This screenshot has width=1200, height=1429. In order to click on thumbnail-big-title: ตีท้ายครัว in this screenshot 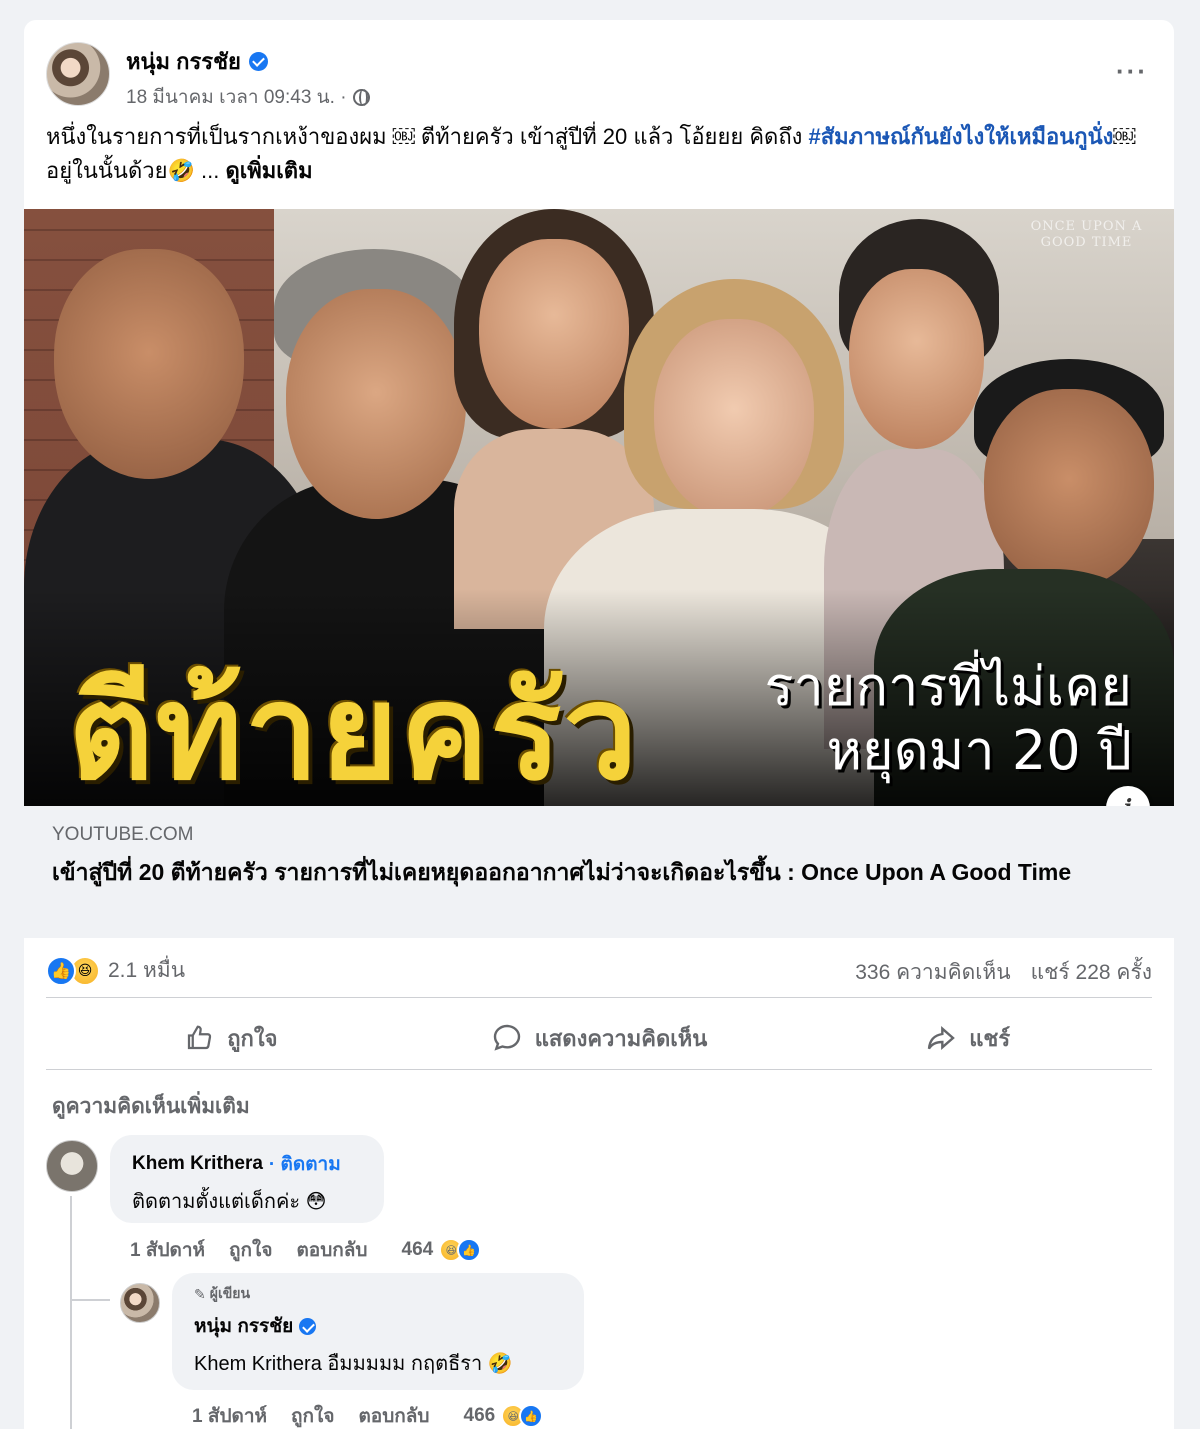, I will do `click(354, 731)`.